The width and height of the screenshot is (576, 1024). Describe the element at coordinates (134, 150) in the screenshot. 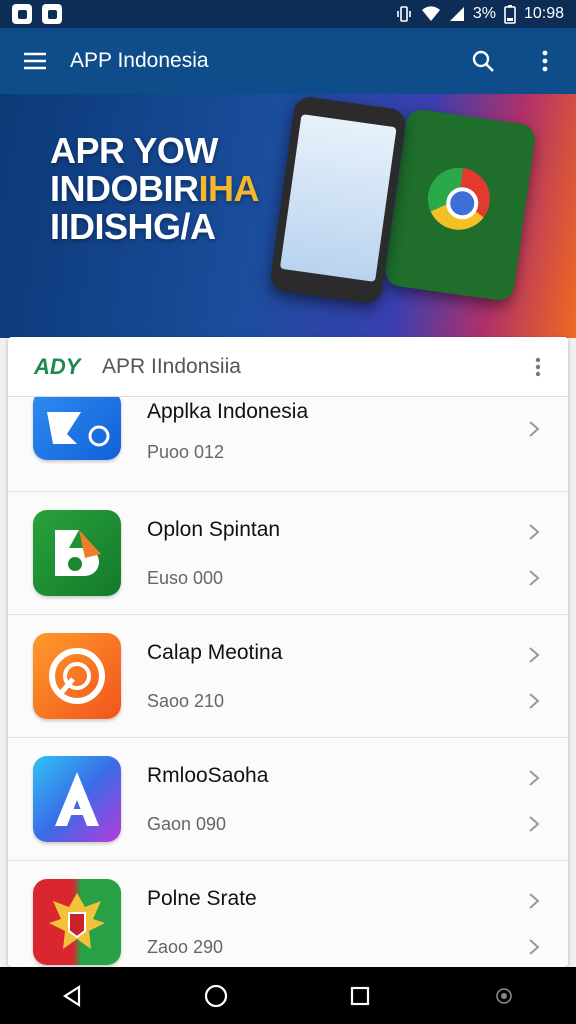

I see `banner-line-1: APR YOW` at that location.